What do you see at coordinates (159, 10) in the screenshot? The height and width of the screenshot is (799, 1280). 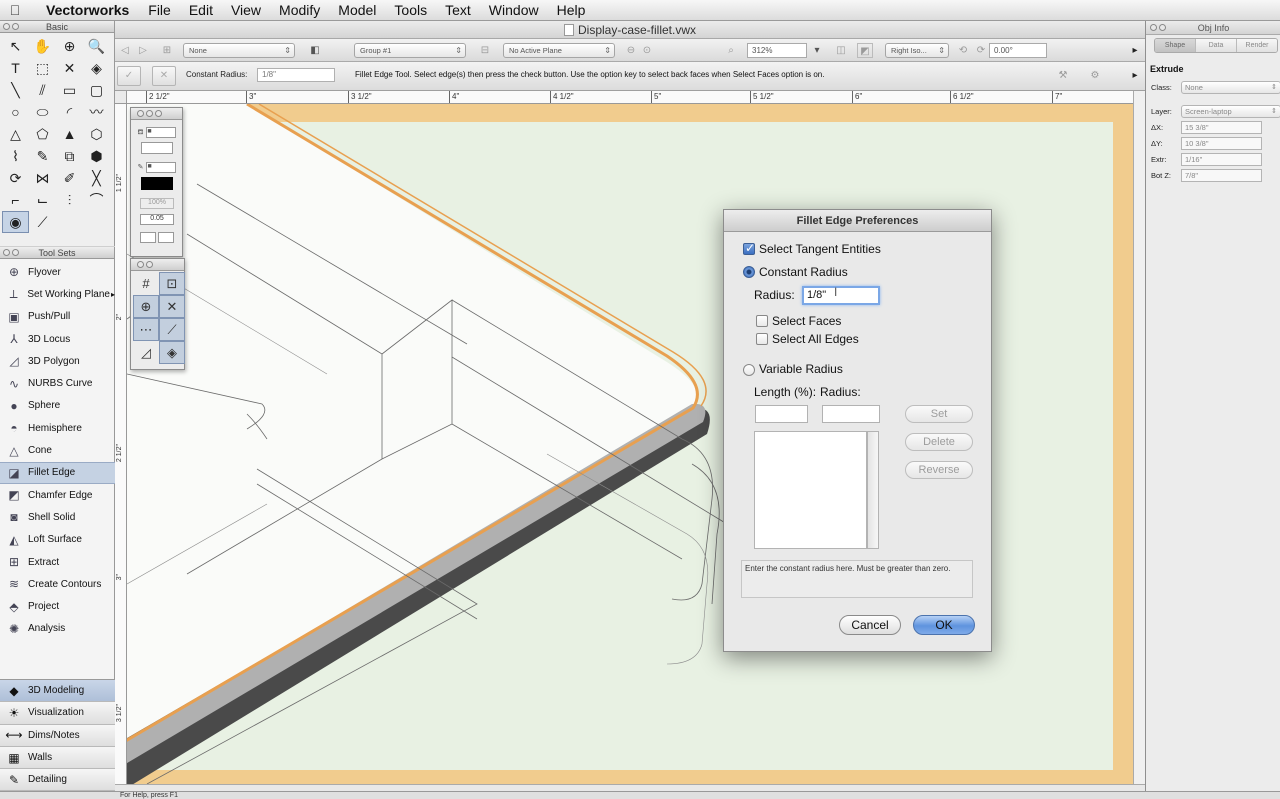 I see `menu-file: File` at bounding box center [159, 10].